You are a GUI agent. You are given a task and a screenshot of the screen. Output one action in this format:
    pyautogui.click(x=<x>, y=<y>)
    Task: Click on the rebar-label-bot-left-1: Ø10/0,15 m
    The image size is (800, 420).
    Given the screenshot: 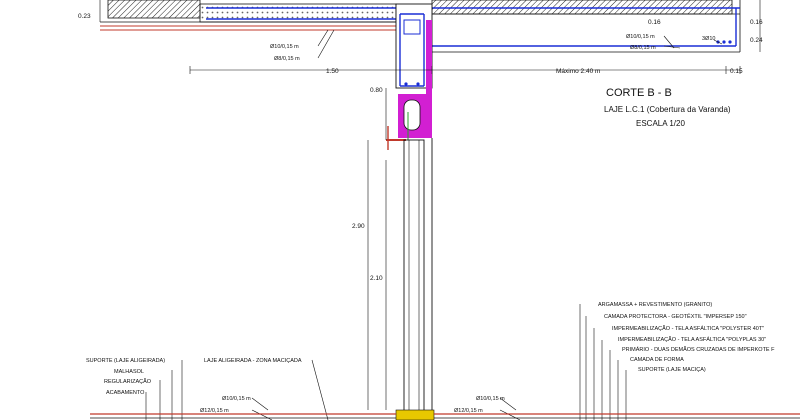 What is the action you would take?
    pyautogui.click(x=236, y=399)
    